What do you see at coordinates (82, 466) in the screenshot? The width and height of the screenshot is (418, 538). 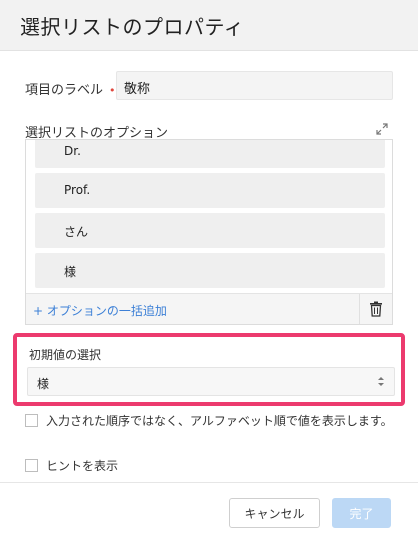 I see `show-hint-label: ヒントを表示` at bounding box center [82, 466].